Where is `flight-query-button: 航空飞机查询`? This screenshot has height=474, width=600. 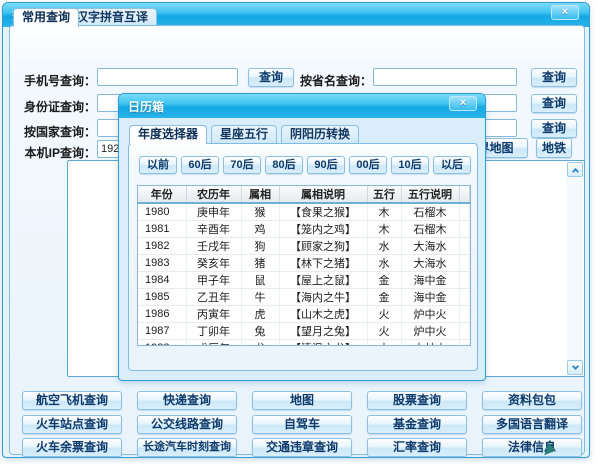
flight-query-button: 航空飞机查询 is located at coordinates (72, 400).